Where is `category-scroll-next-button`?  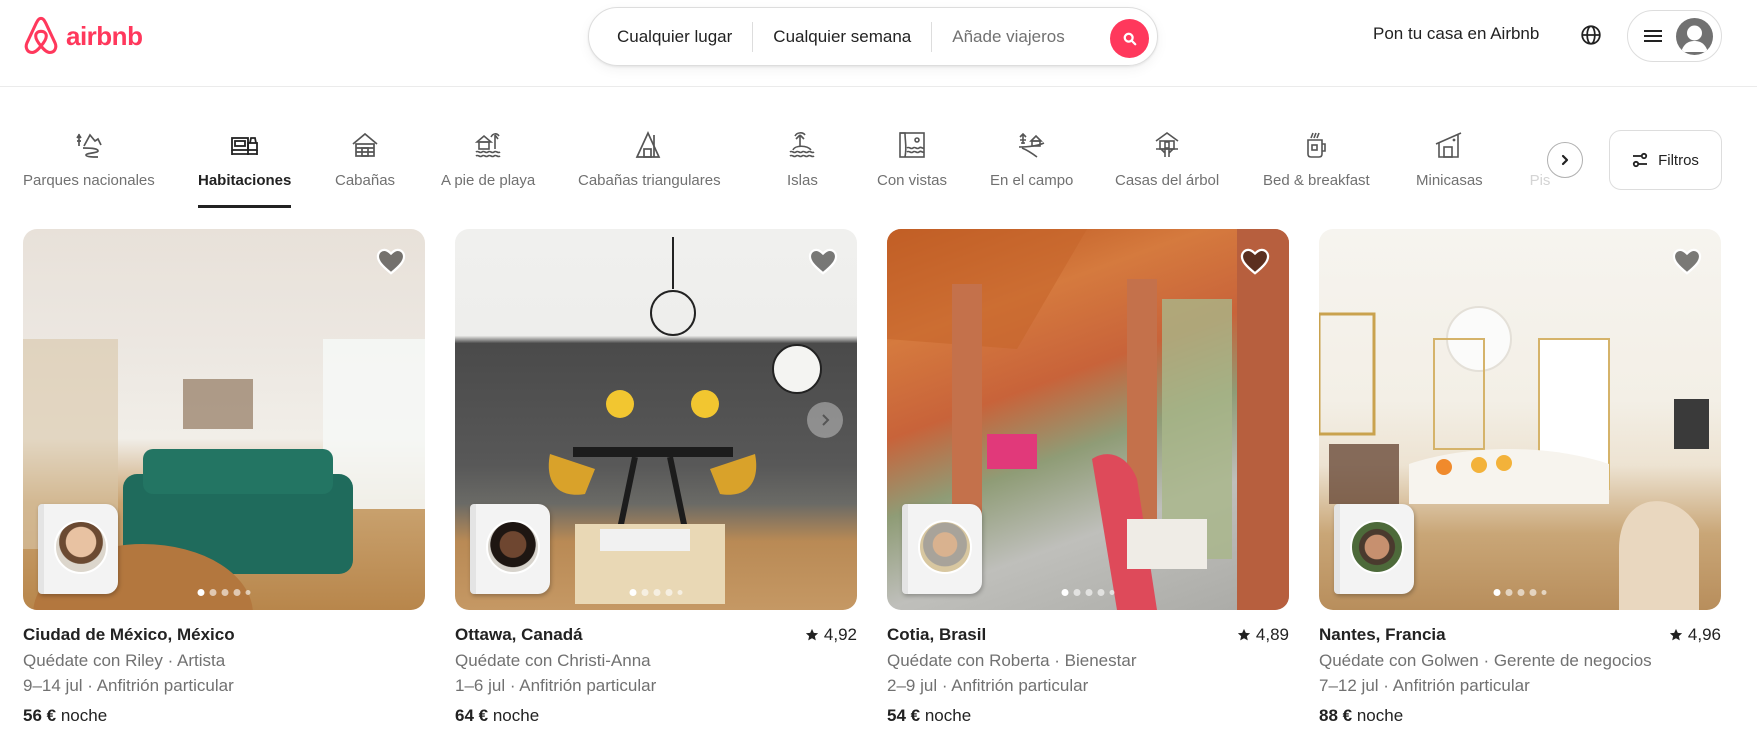
category-scroll-next-button is located at coordinates (1565, 160).